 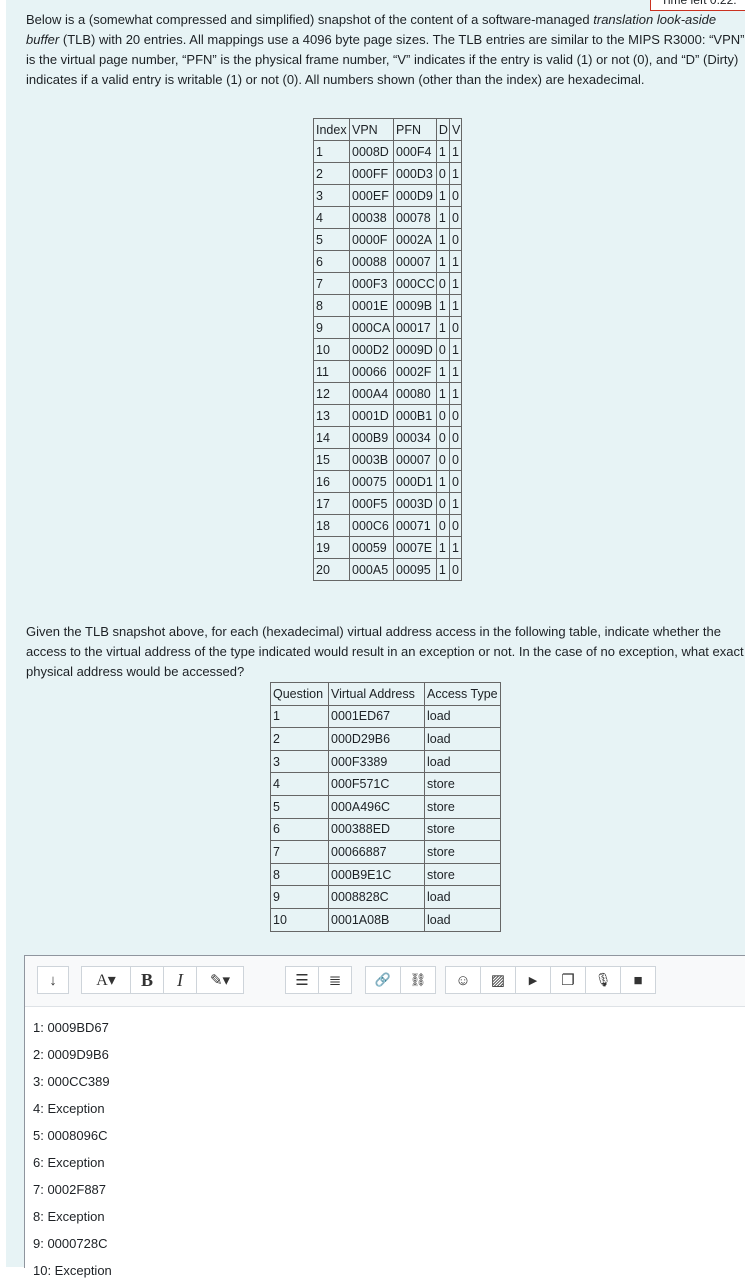 What do you see at coordinates (331, 569) in the screenshot?
I see `table-cell: 20` at bounding box center [331, 569].